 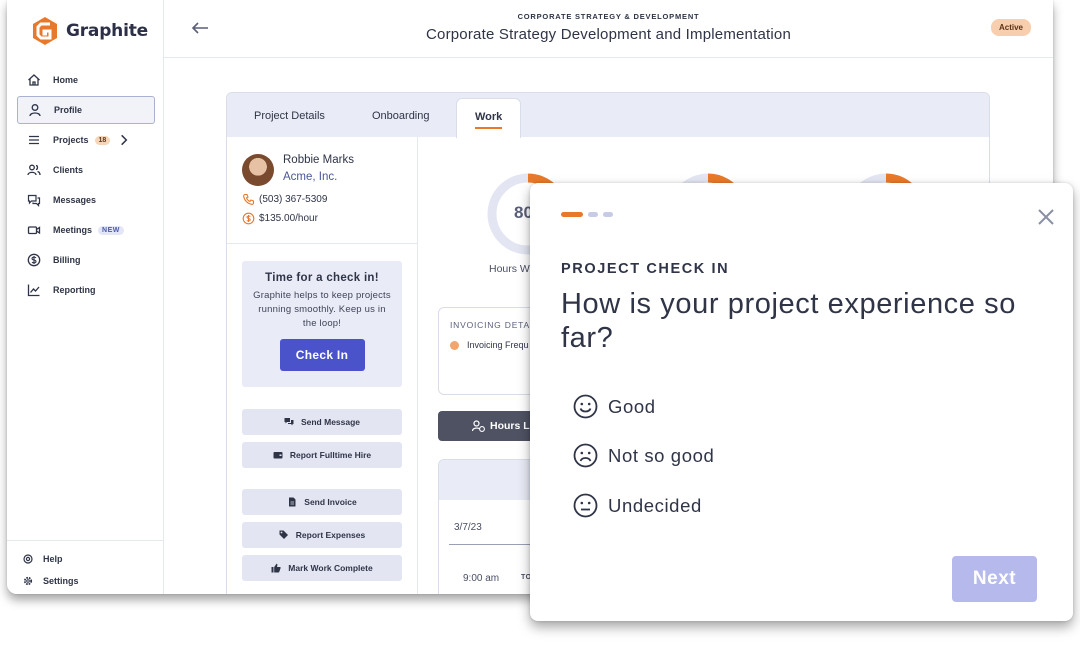 I want to click on report-expenses-button: Report Expenses, so click(x=322, y=535).